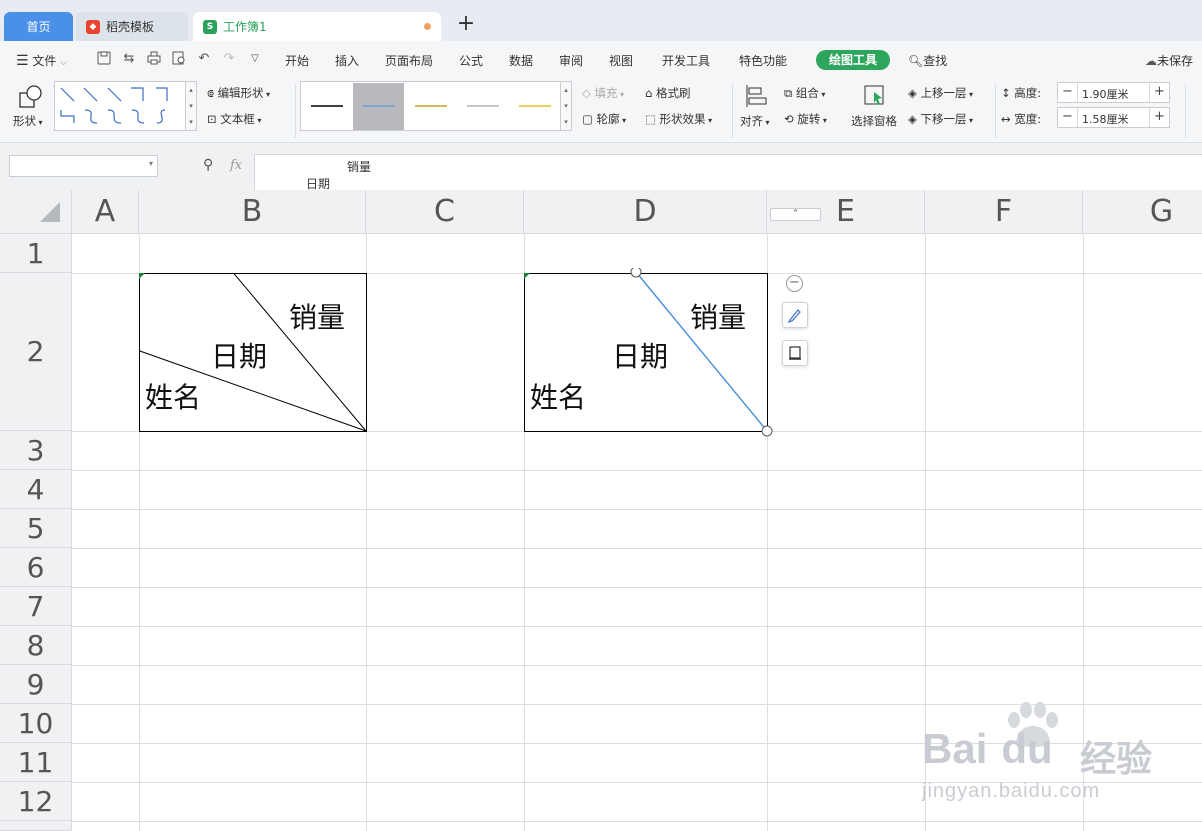 The width and height of the screenshot is (1202, 831). I want to click on undo-icon: ↶, so click(204, 59).